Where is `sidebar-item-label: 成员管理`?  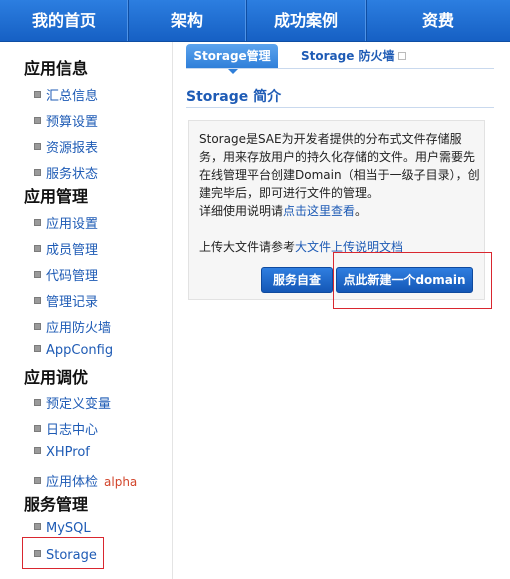
sidebar-item-label: 成员管理 is located at coordinates (72, 250).